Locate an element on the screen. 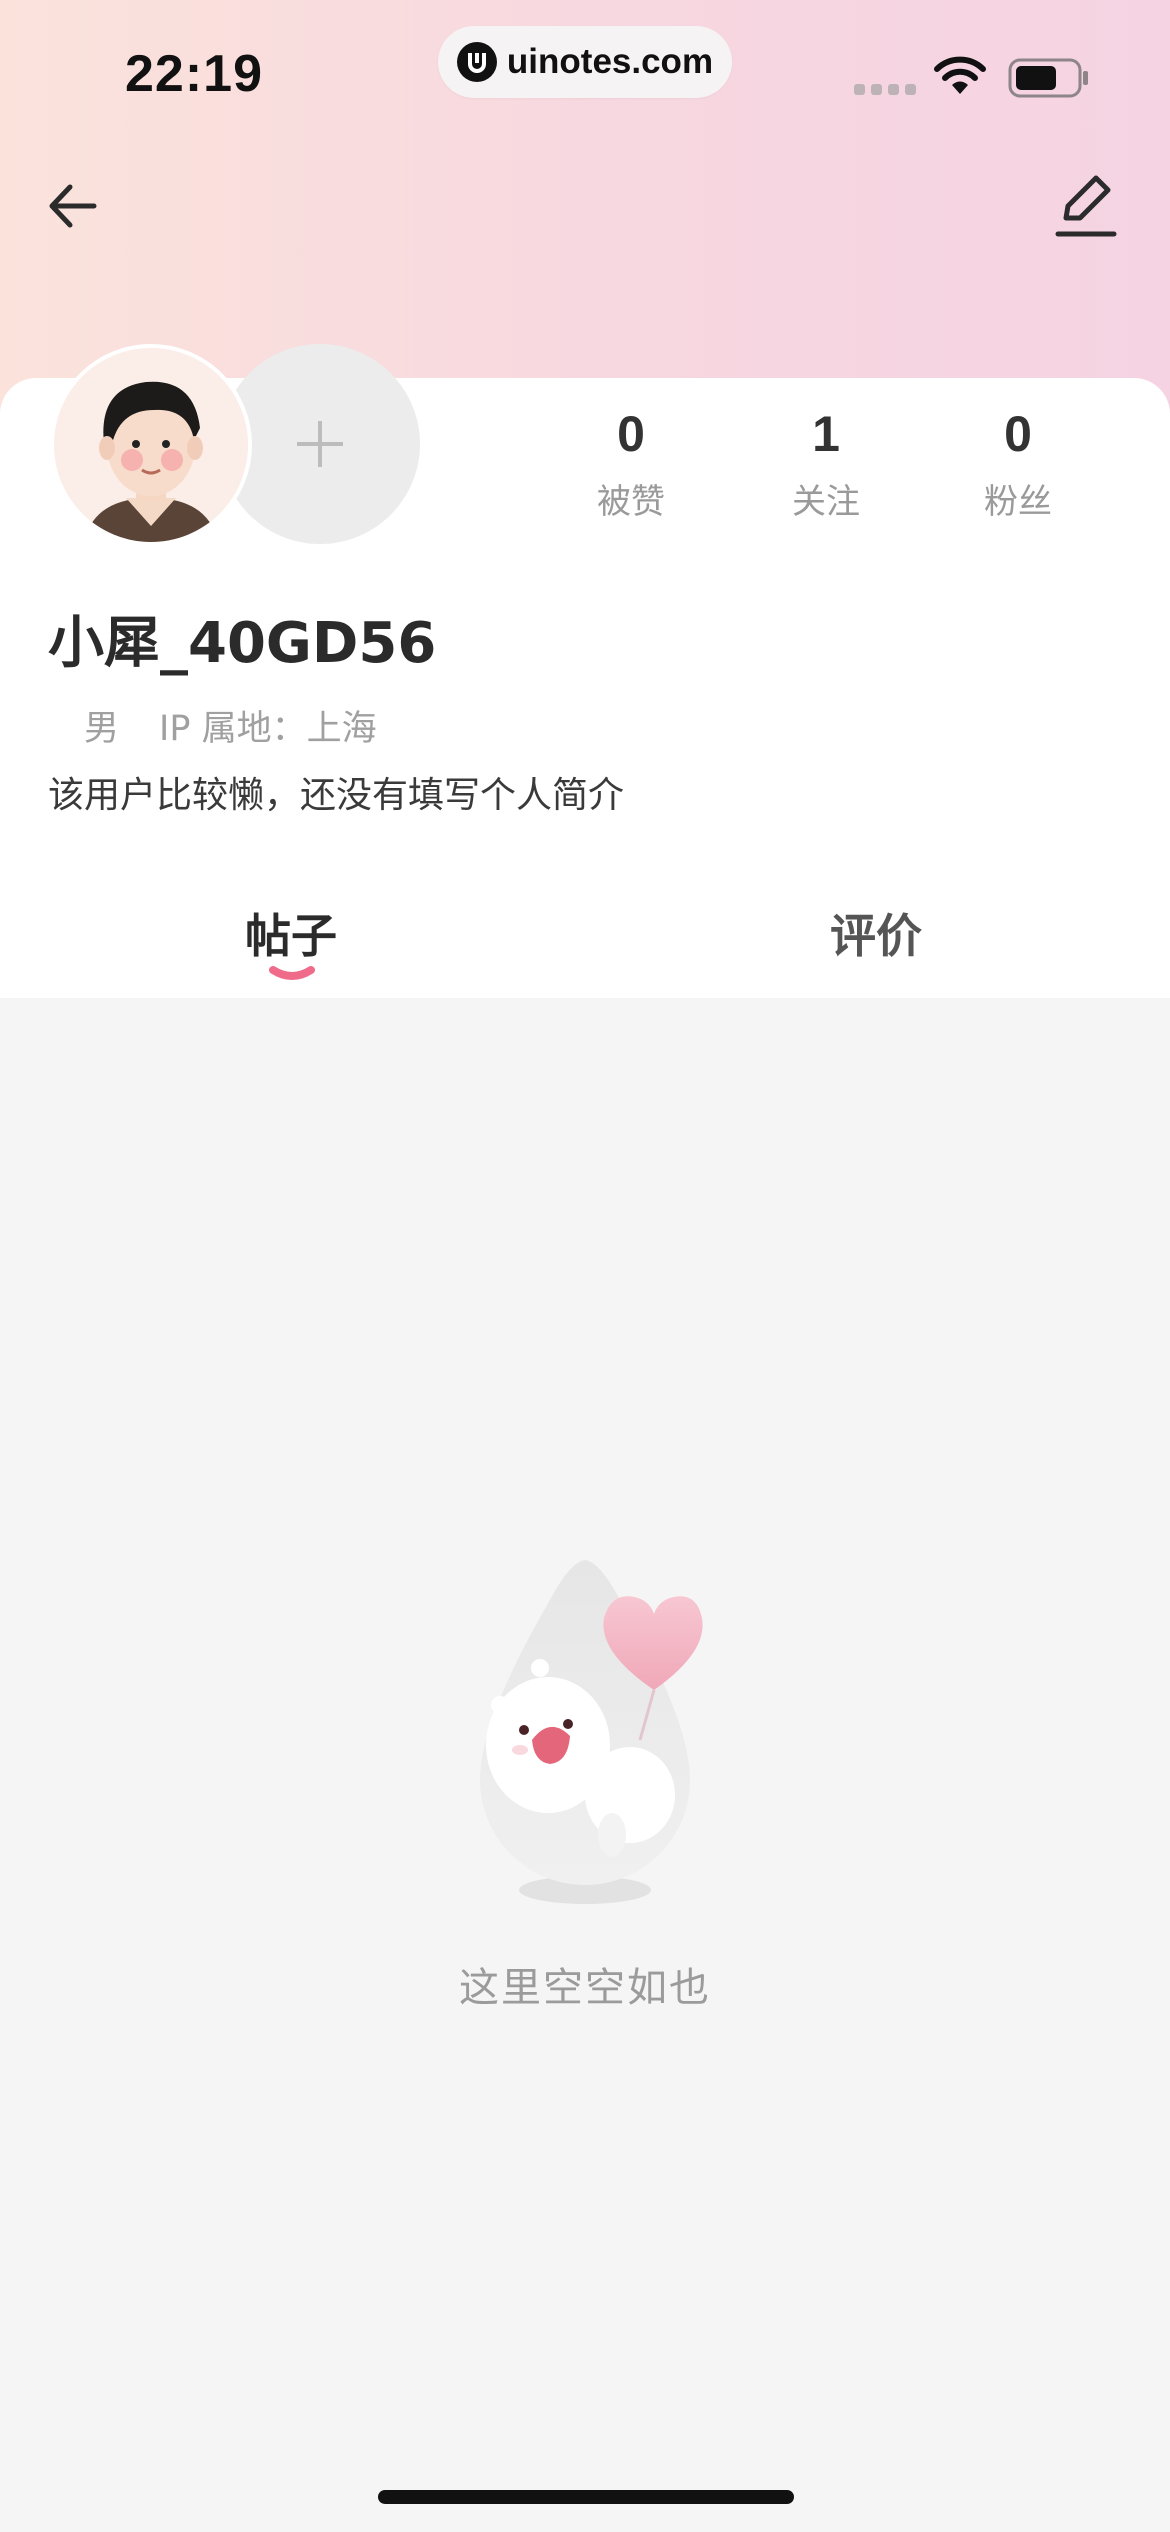 The height and width of the screenshot is (2532, 1170). stat-followers-value: 0 is located at coordinates (1018, 434).